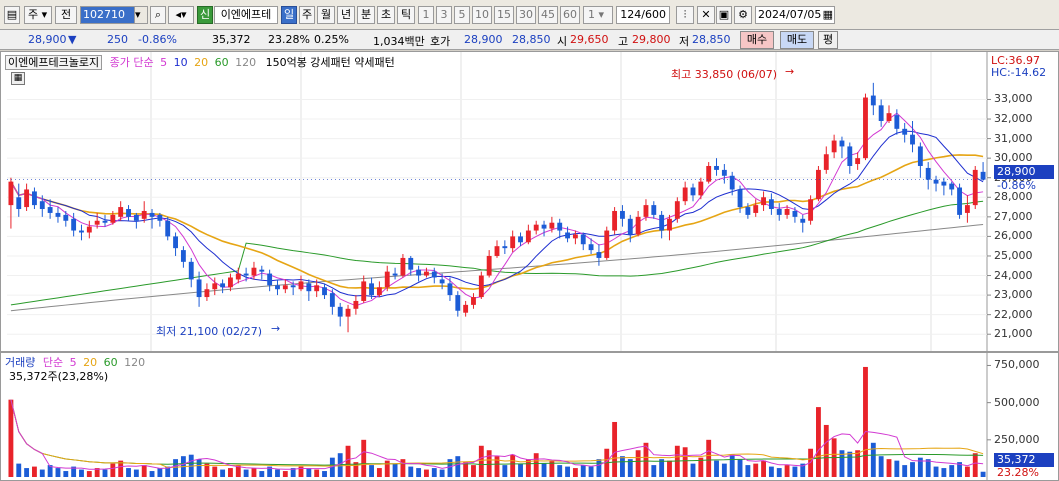 Image resolution: width=1059 pixels, height=481 pixels. What do you see at coordinates (140, 15) in the screenshot?
I see `chevron-down-icon: ▾` at bounding box center [140, 15].